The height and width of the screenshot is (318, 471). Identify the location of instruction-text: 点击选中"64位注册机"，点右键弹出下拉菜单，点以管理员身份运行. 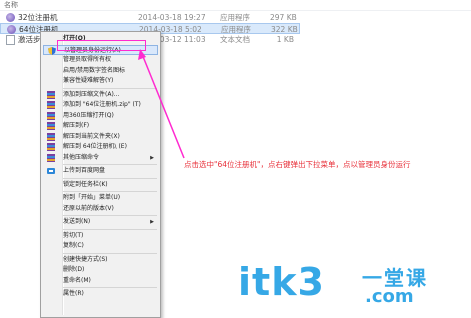
(297, 164).